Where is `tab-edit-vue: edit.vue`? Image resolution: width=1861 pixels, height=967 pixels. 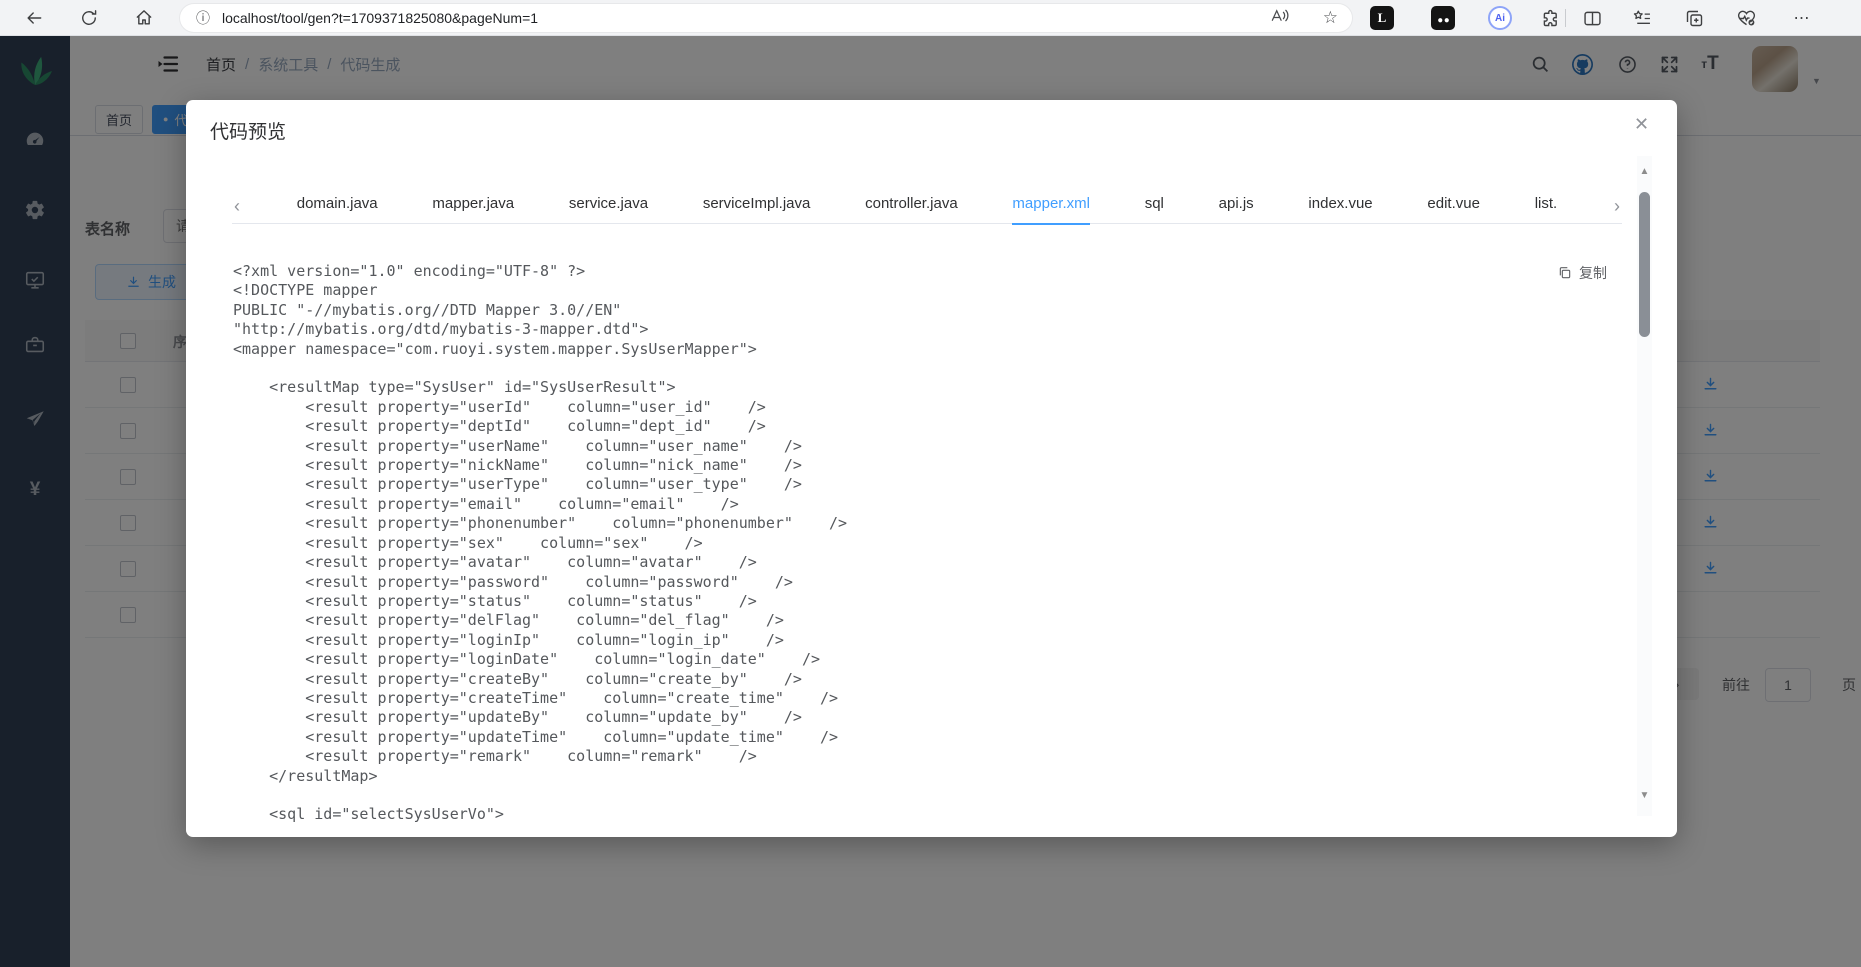 tab-edit-vue: edit.vue is located at coordinates (1453, 206).